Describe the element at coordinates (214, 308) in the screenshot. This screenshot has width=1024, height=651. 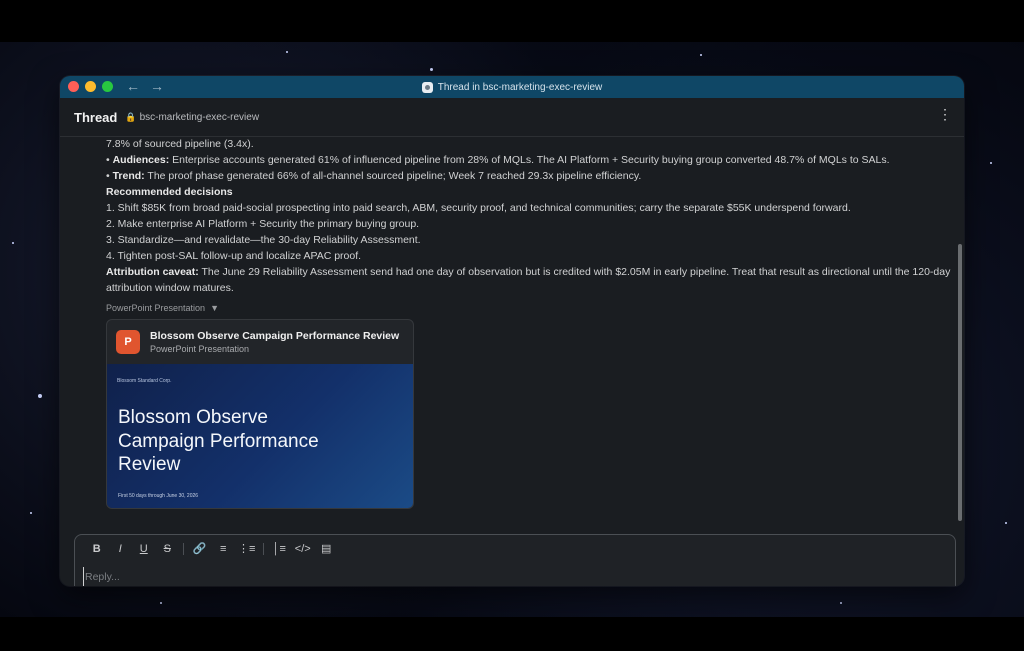
I see `caret-down-icon: ▼` at that location.